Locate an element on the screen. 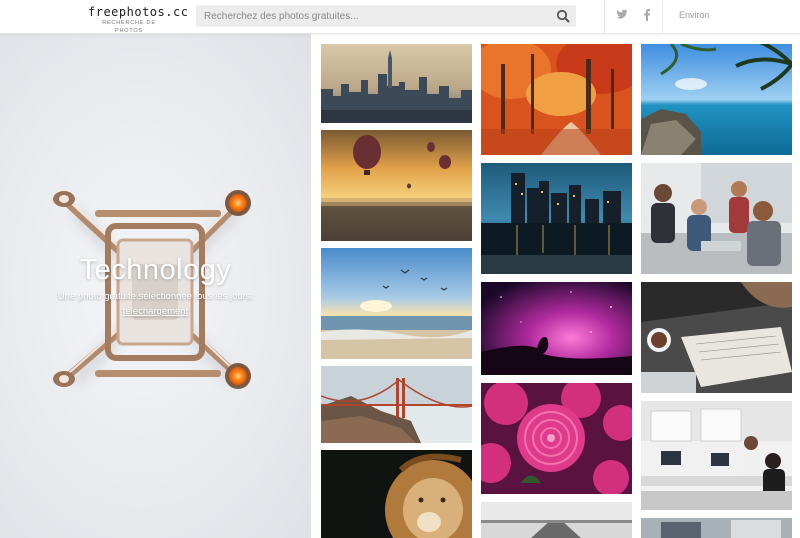  photo-tropical-beach-palms is located at coordinates (716, 99).